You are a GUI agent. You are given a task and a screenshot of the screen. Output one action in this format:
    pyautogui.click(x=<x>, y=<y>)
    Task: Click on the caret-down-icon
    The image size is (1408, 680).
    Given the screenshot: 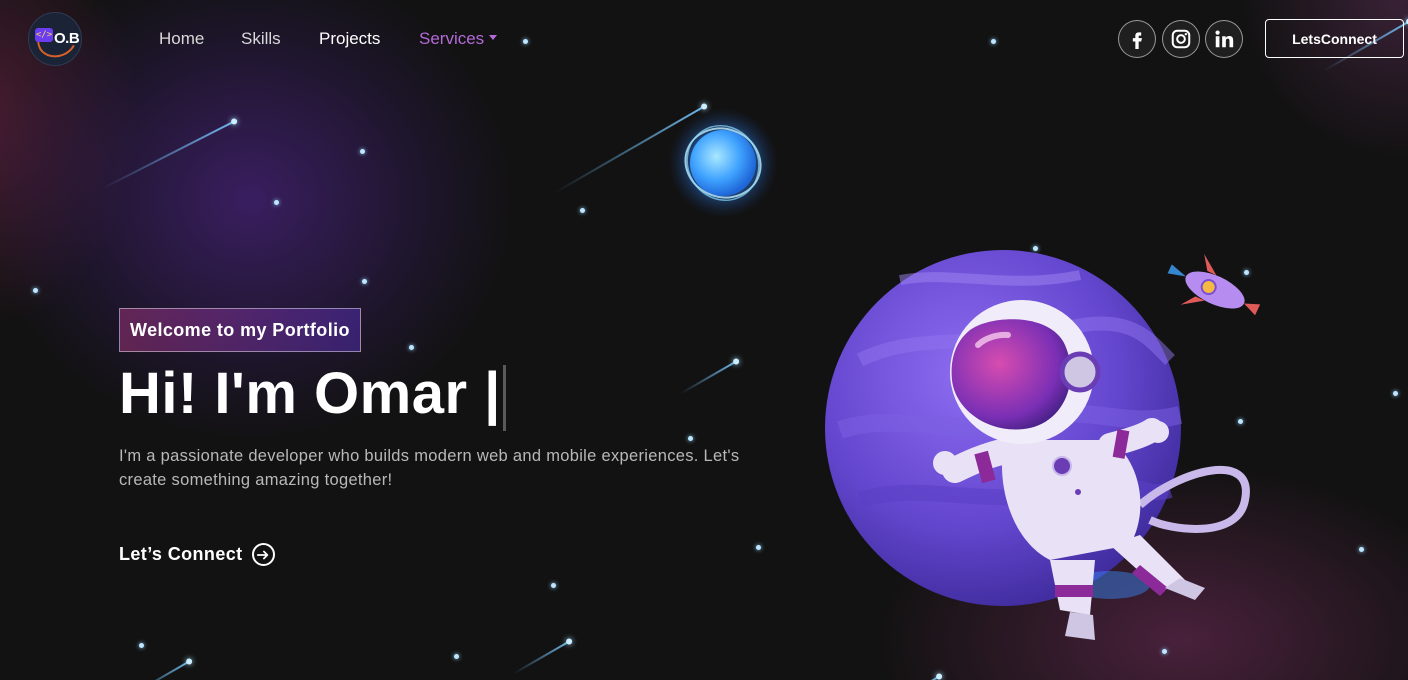 What is the action you would take?
    pyautogui.click(x=493, y=38)
    